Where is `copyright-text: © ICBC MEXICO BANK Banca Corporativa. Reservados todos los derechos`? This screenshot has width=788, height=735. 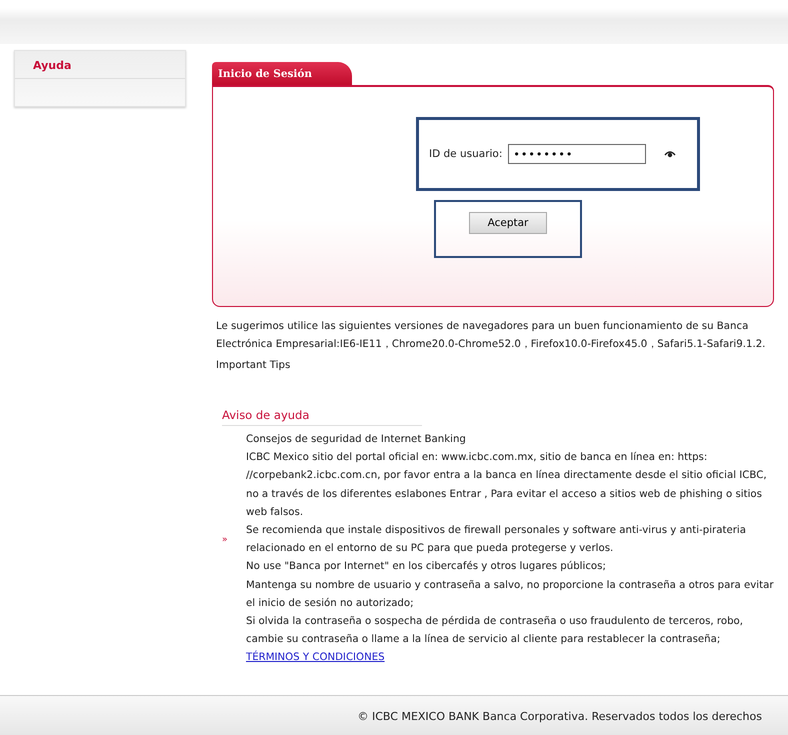 copyright-text: © ICBC MEXICO BANK Banca Corporativa. Reservados todos los derechos is located at coordinates (560, 716).